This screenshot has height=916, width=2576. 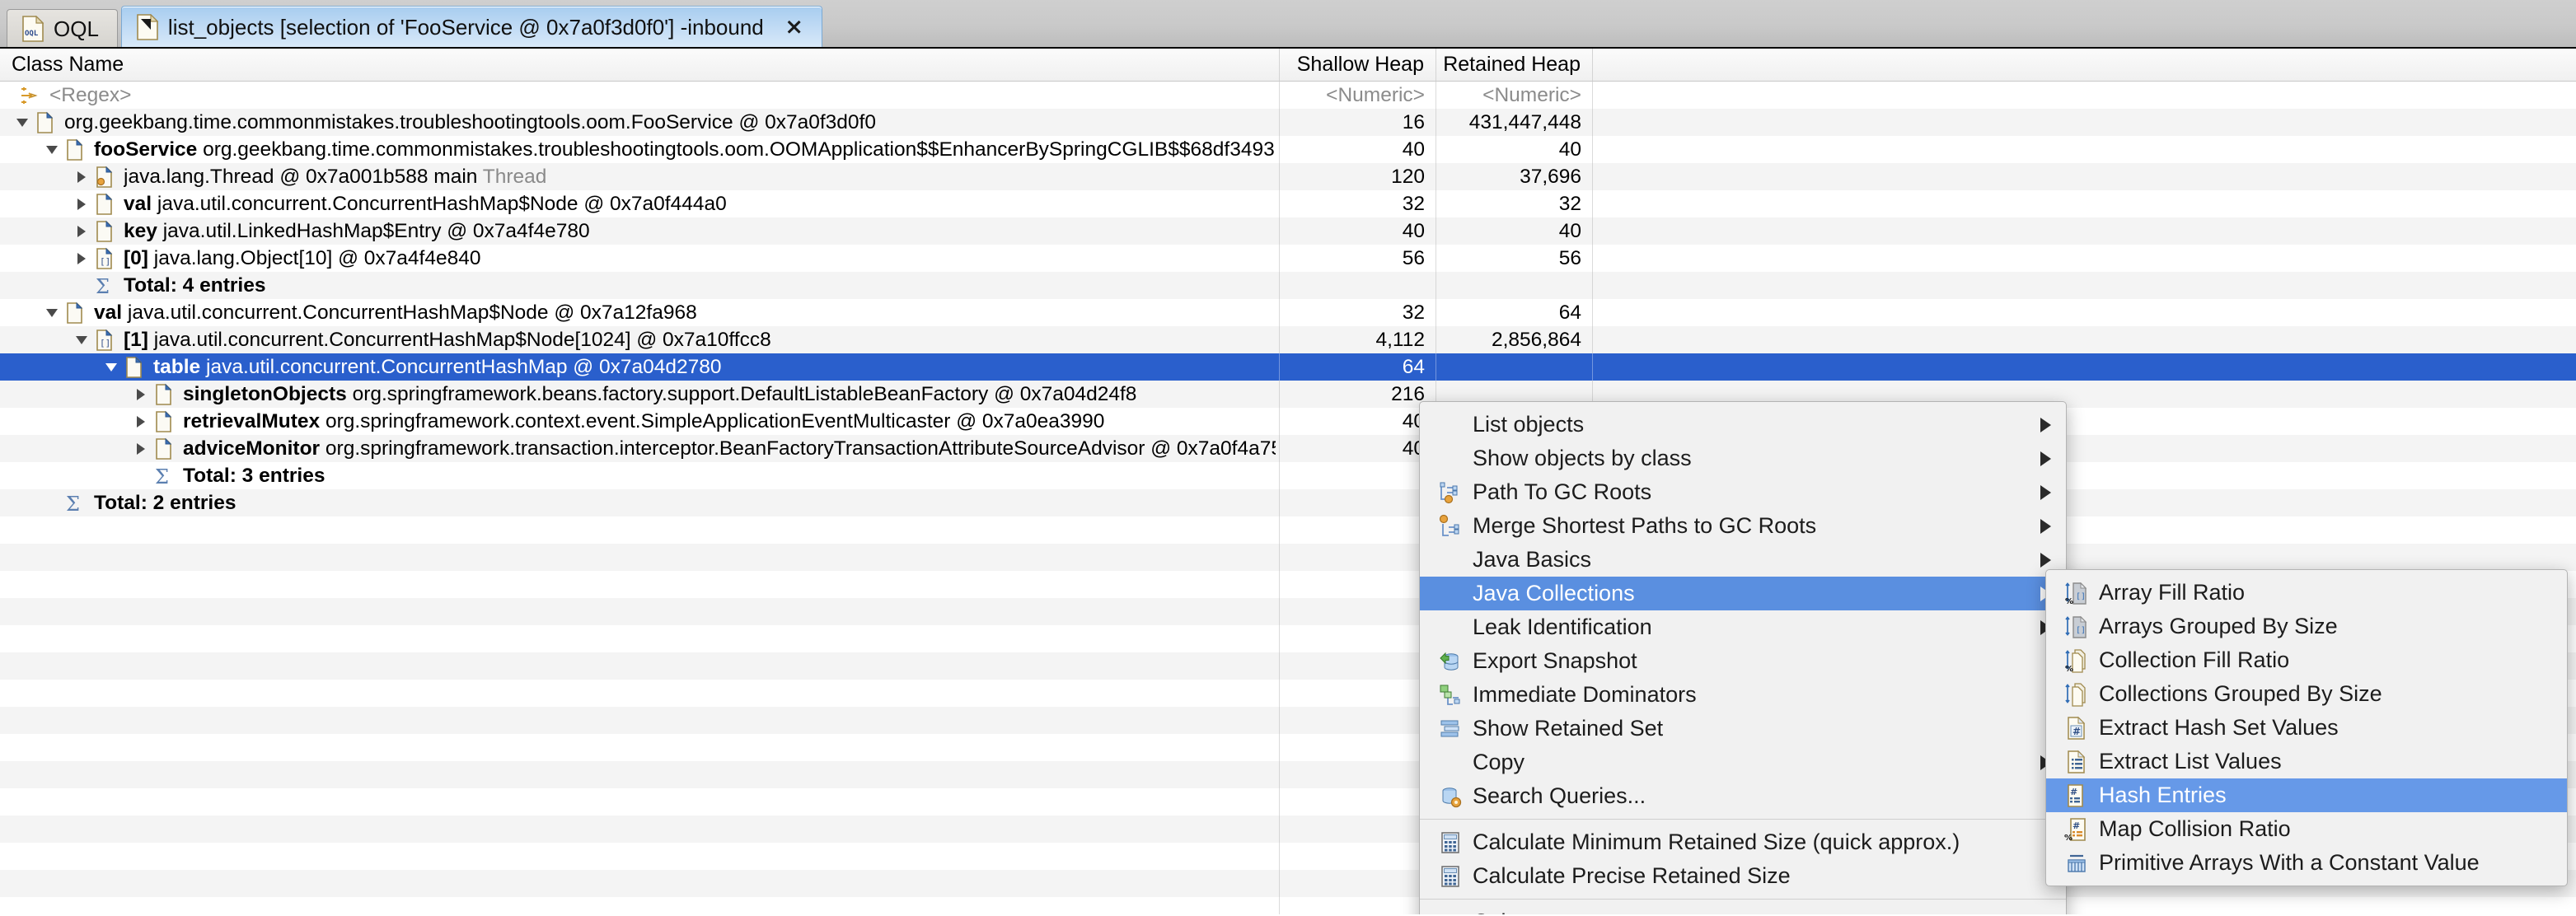 What do you see at coordinates (1288, 475) in the screenshot?
I see `table-row: Σ Total: 3 entries` at bounding box center [1288, 475].